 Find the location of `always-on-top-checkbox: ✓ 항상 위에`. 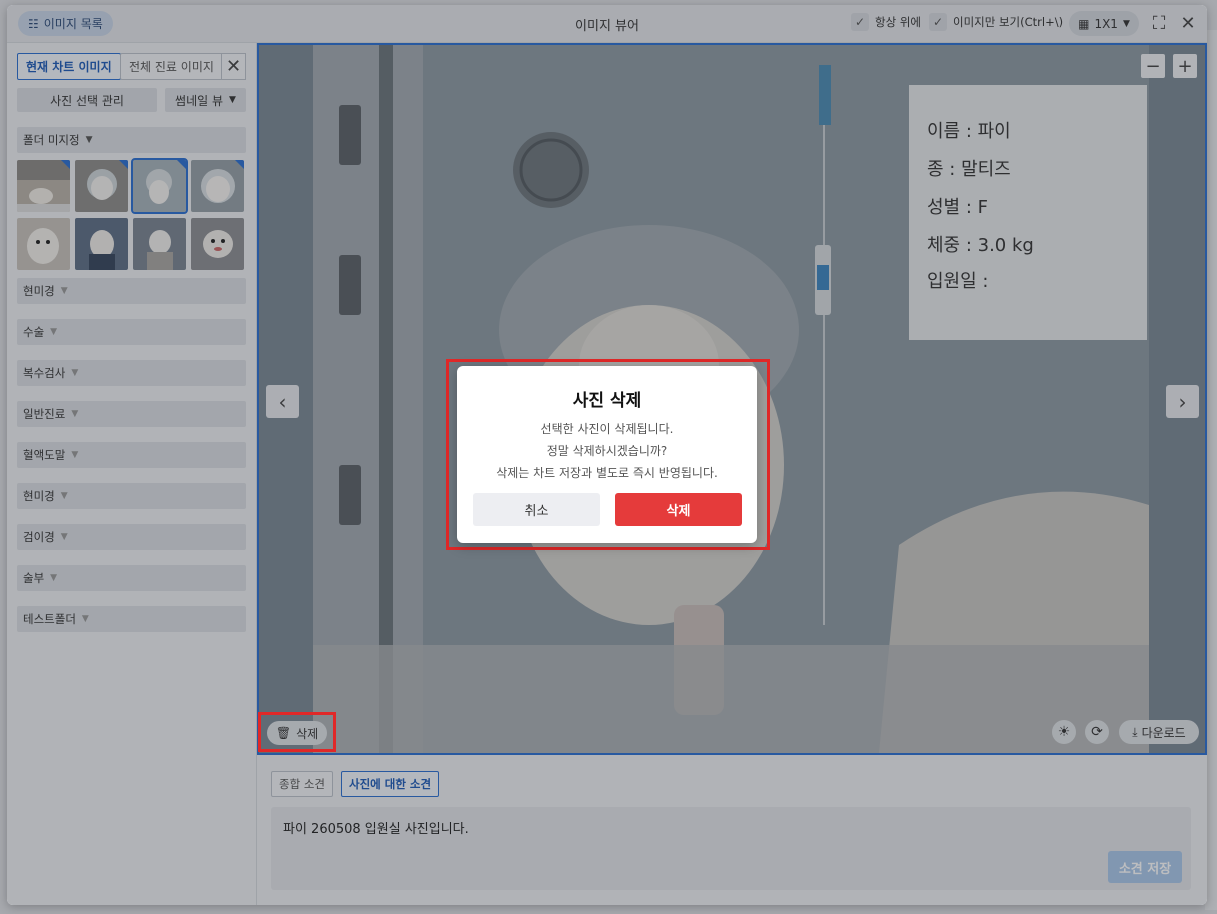

always-on-top-checkbox: ✓ 항상 위에 is located at coordinates (886, 22).